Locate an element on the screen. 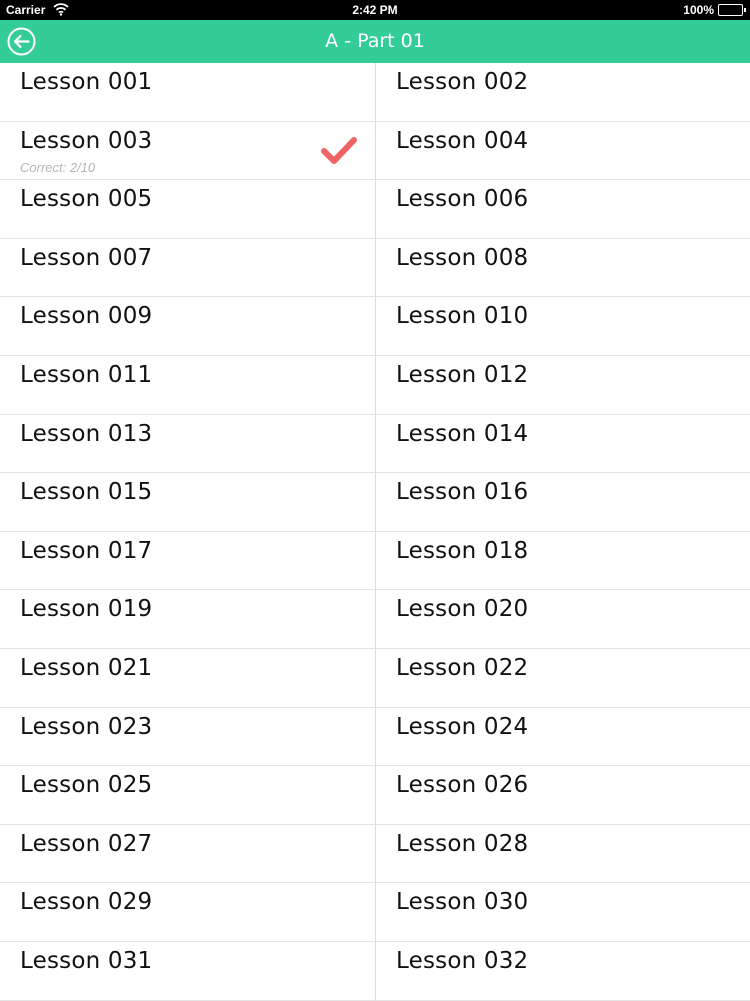  lesson-label: Lesson 028 is located at coordinates (462, 843).